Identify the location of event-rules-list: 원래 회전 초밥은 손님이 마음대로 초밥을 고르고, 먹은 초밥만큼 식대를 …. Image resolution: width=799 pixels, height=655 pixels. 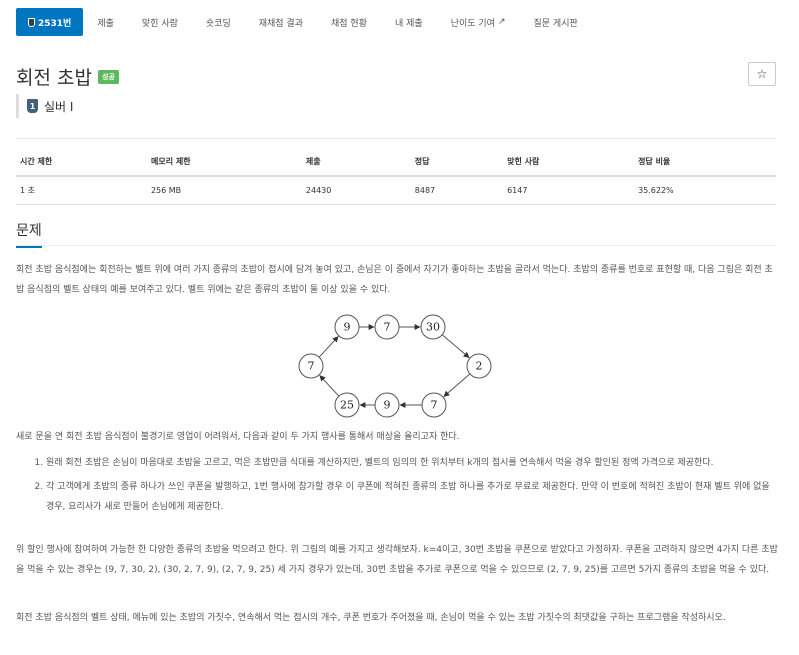
(402, 487).